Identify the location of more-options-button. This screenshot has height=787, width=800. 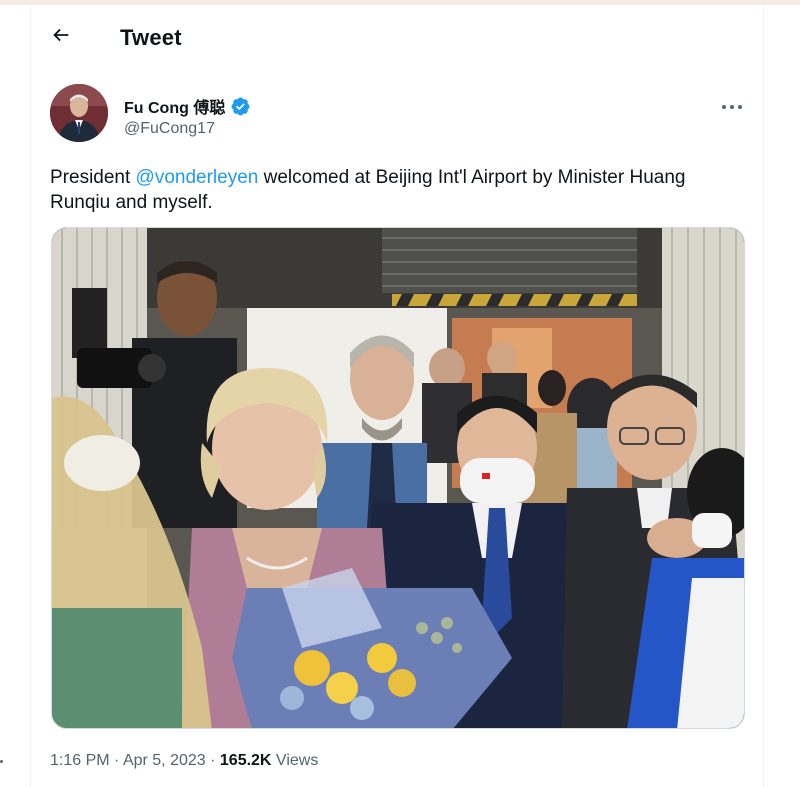
(732, 107).